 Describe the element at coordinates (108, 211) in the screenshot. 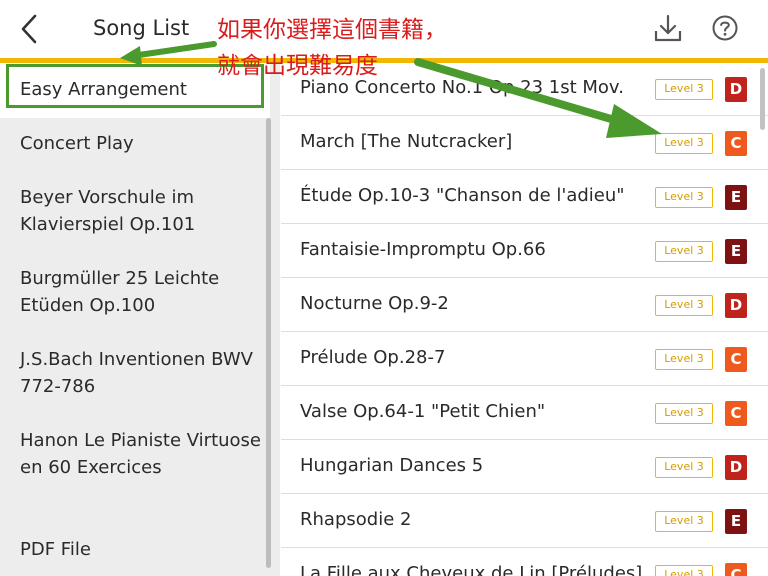

I see `sidebar-item-label: Beyer Vorschule im Klavierspiel Op.101` at that location.